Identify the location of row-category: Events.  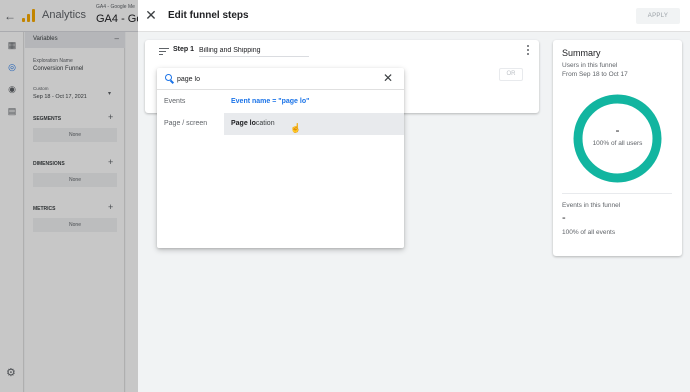
(175, 101).